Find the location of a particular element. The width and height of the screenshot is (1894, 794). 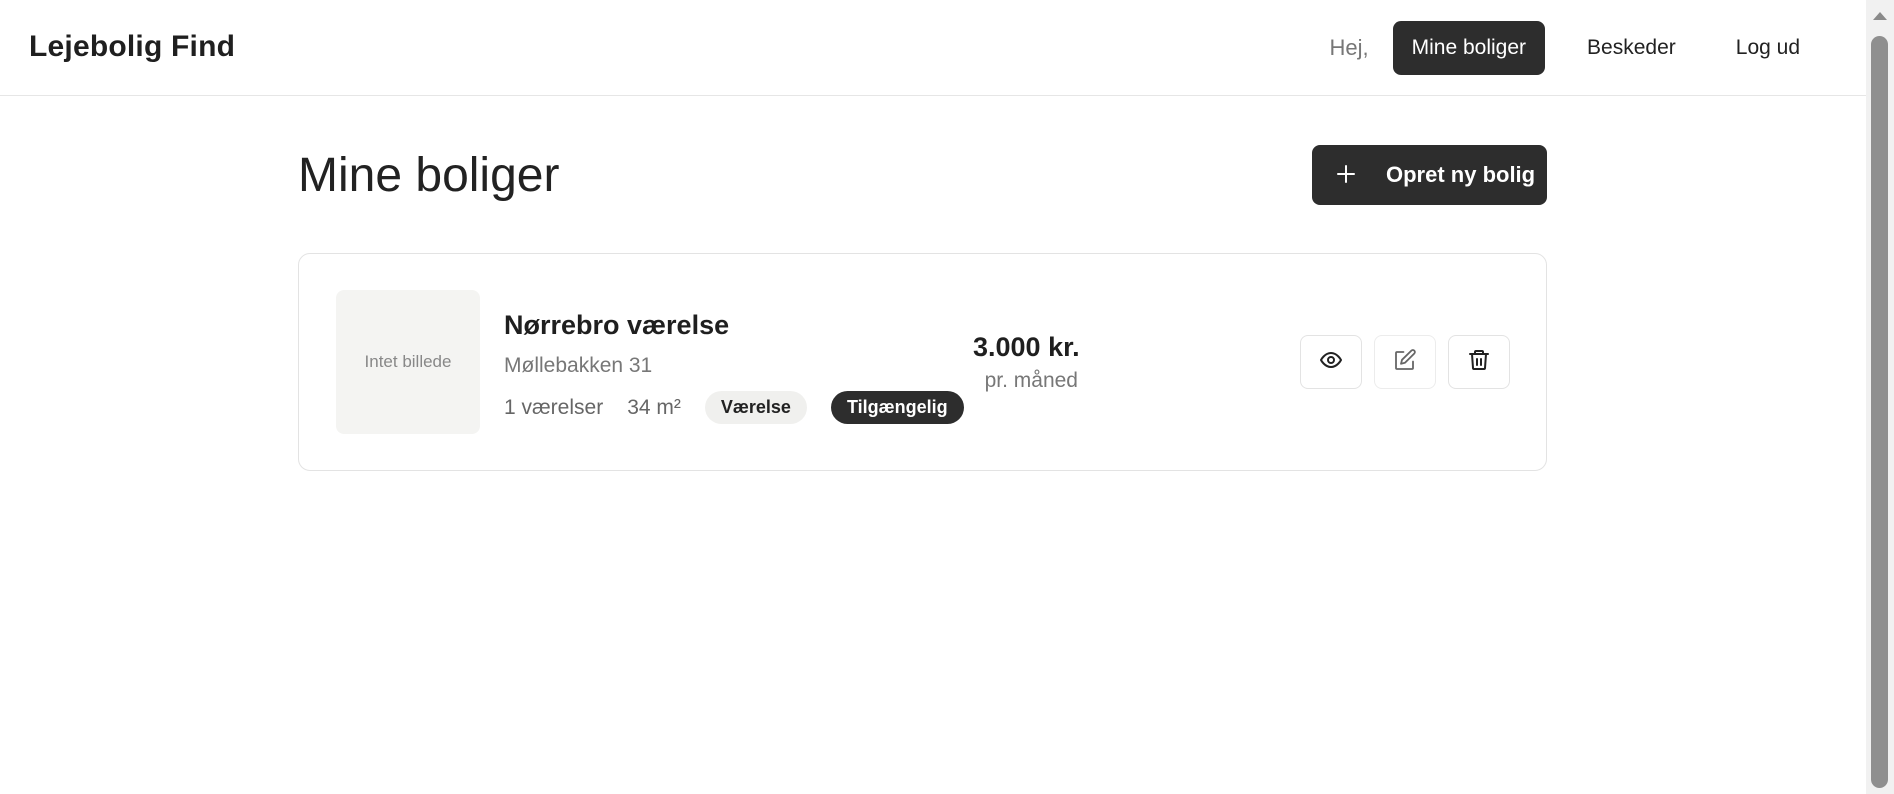

listing-address: Møllebakken 31 is located at coordinates (578, 365).